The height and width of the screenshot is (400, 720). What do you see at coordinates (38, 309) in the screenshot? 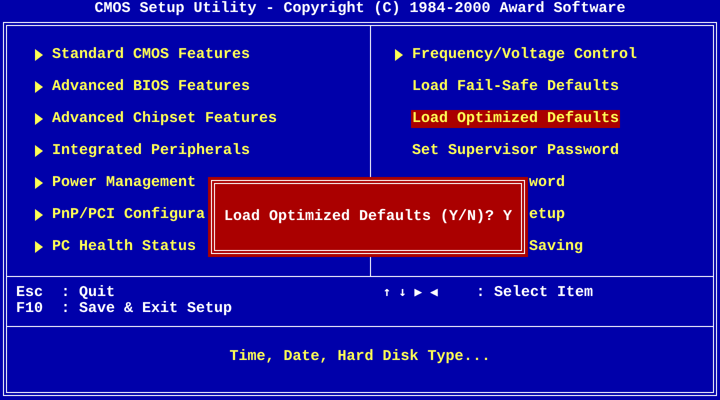
I see `shortcut-key: F10` at bounding box center [38, 309].